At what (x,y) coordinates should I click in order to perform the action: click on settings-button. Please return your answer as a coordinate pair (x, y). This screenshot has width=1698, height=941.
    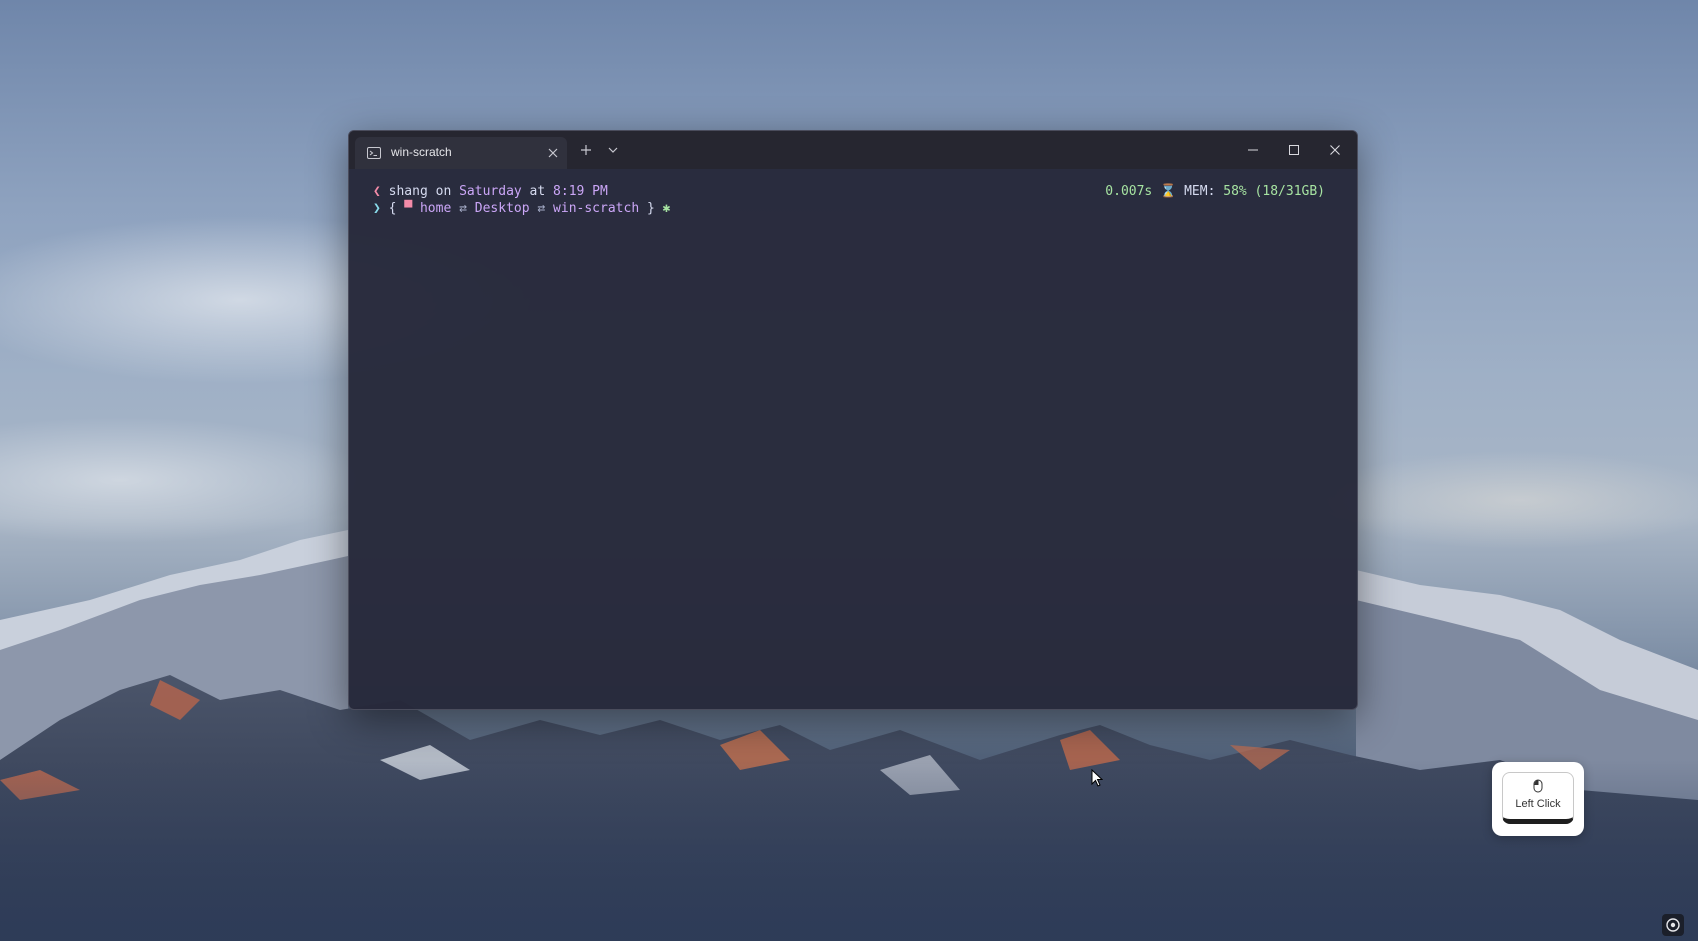
    Looking at the image, I should click on (1673, 925).